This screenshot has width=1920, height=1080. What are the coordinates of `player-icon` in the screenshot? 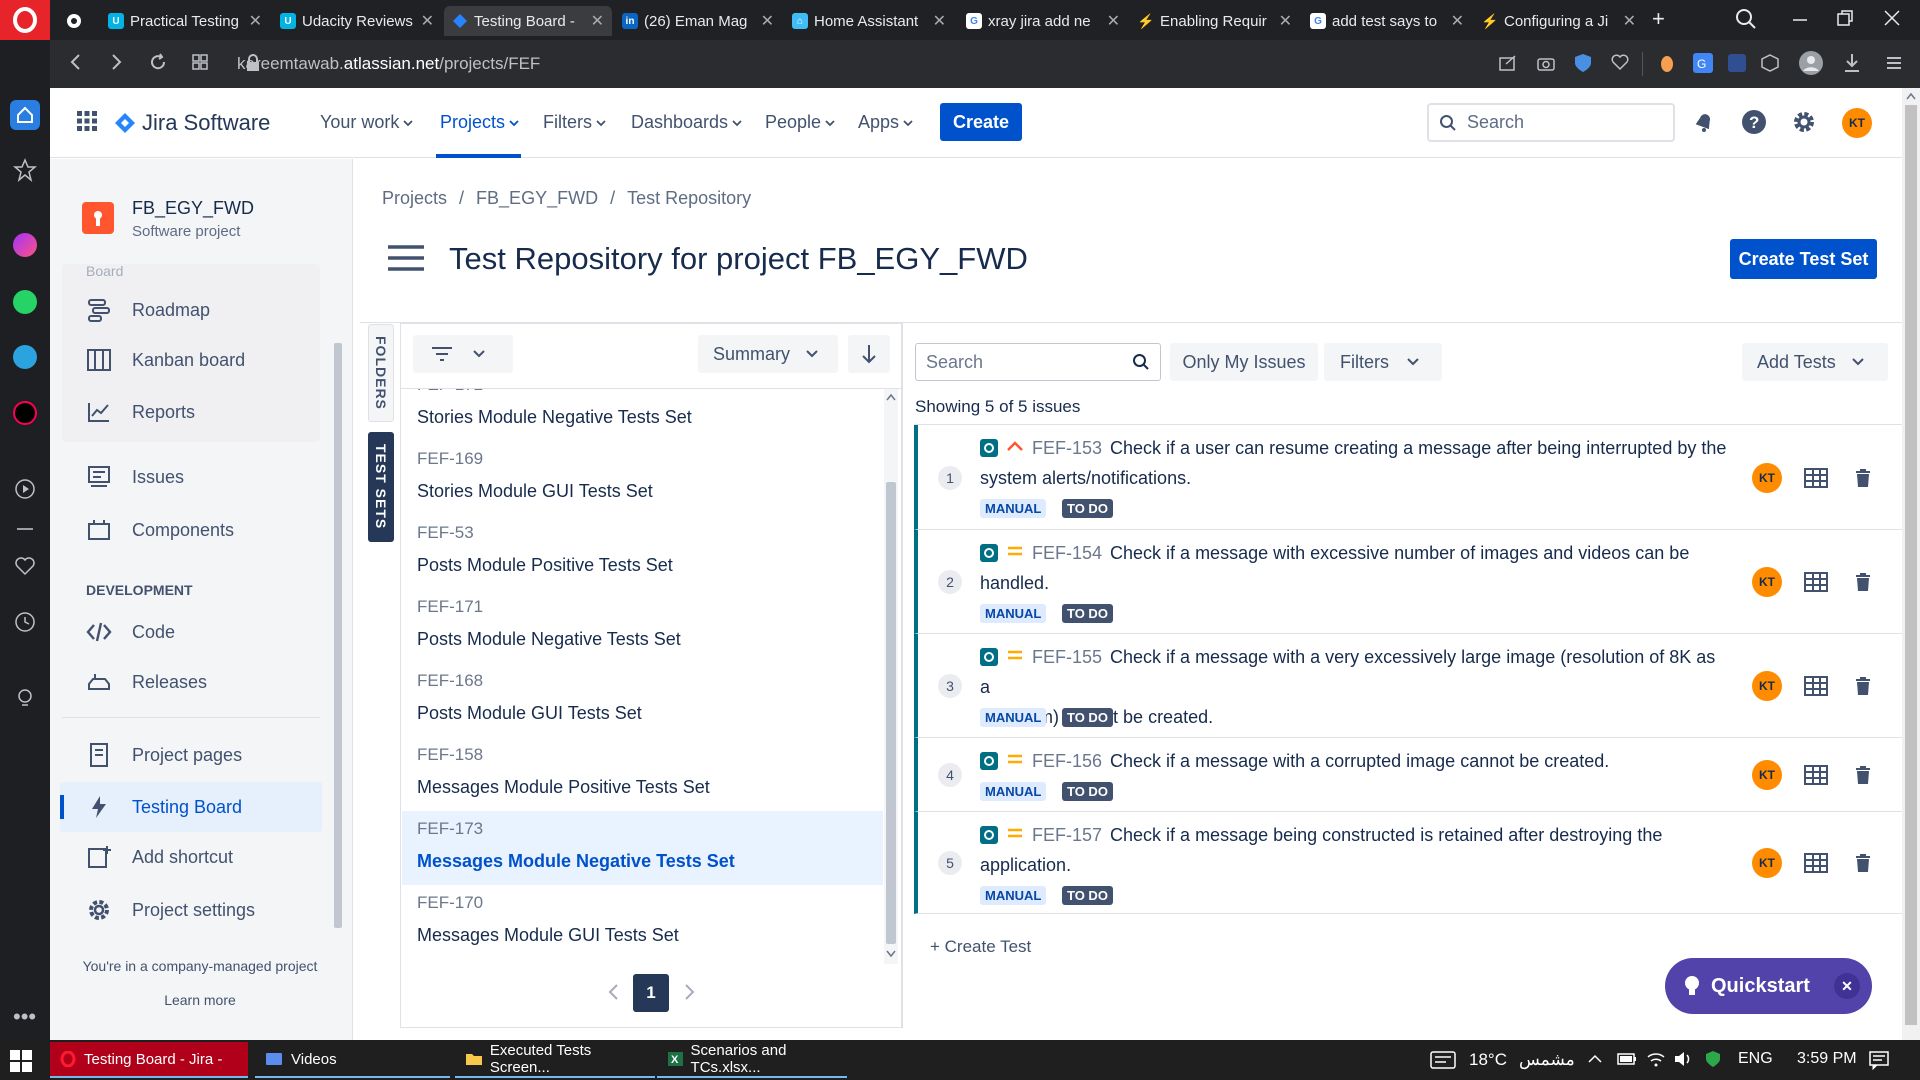 It's located at (25, 489).